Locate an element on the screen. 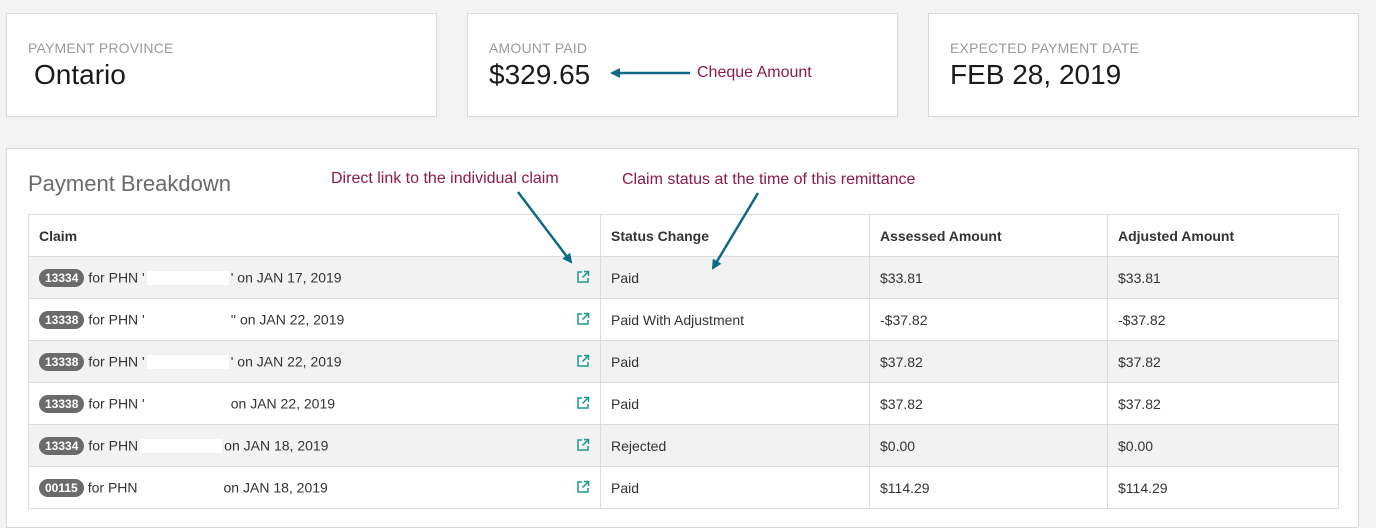 The height and width of the screenshot is (528, 1376). claim-cell: 00115 for PHN on JAN 18, 2019 is located at coordinates (314, 487).